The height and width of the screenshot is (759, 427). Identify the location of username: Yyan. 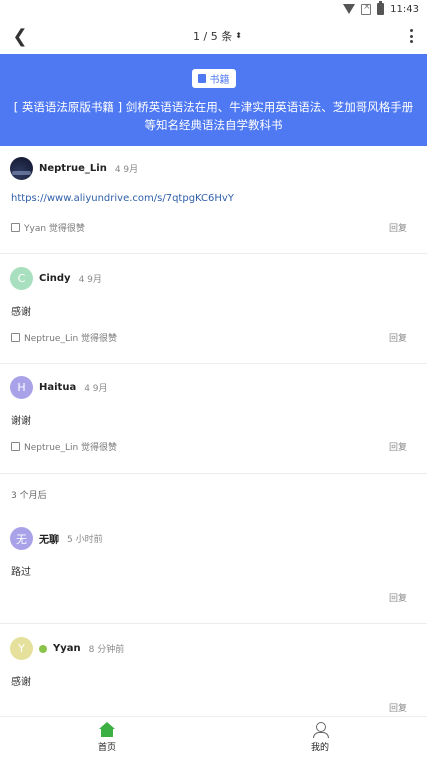
(67, 648).